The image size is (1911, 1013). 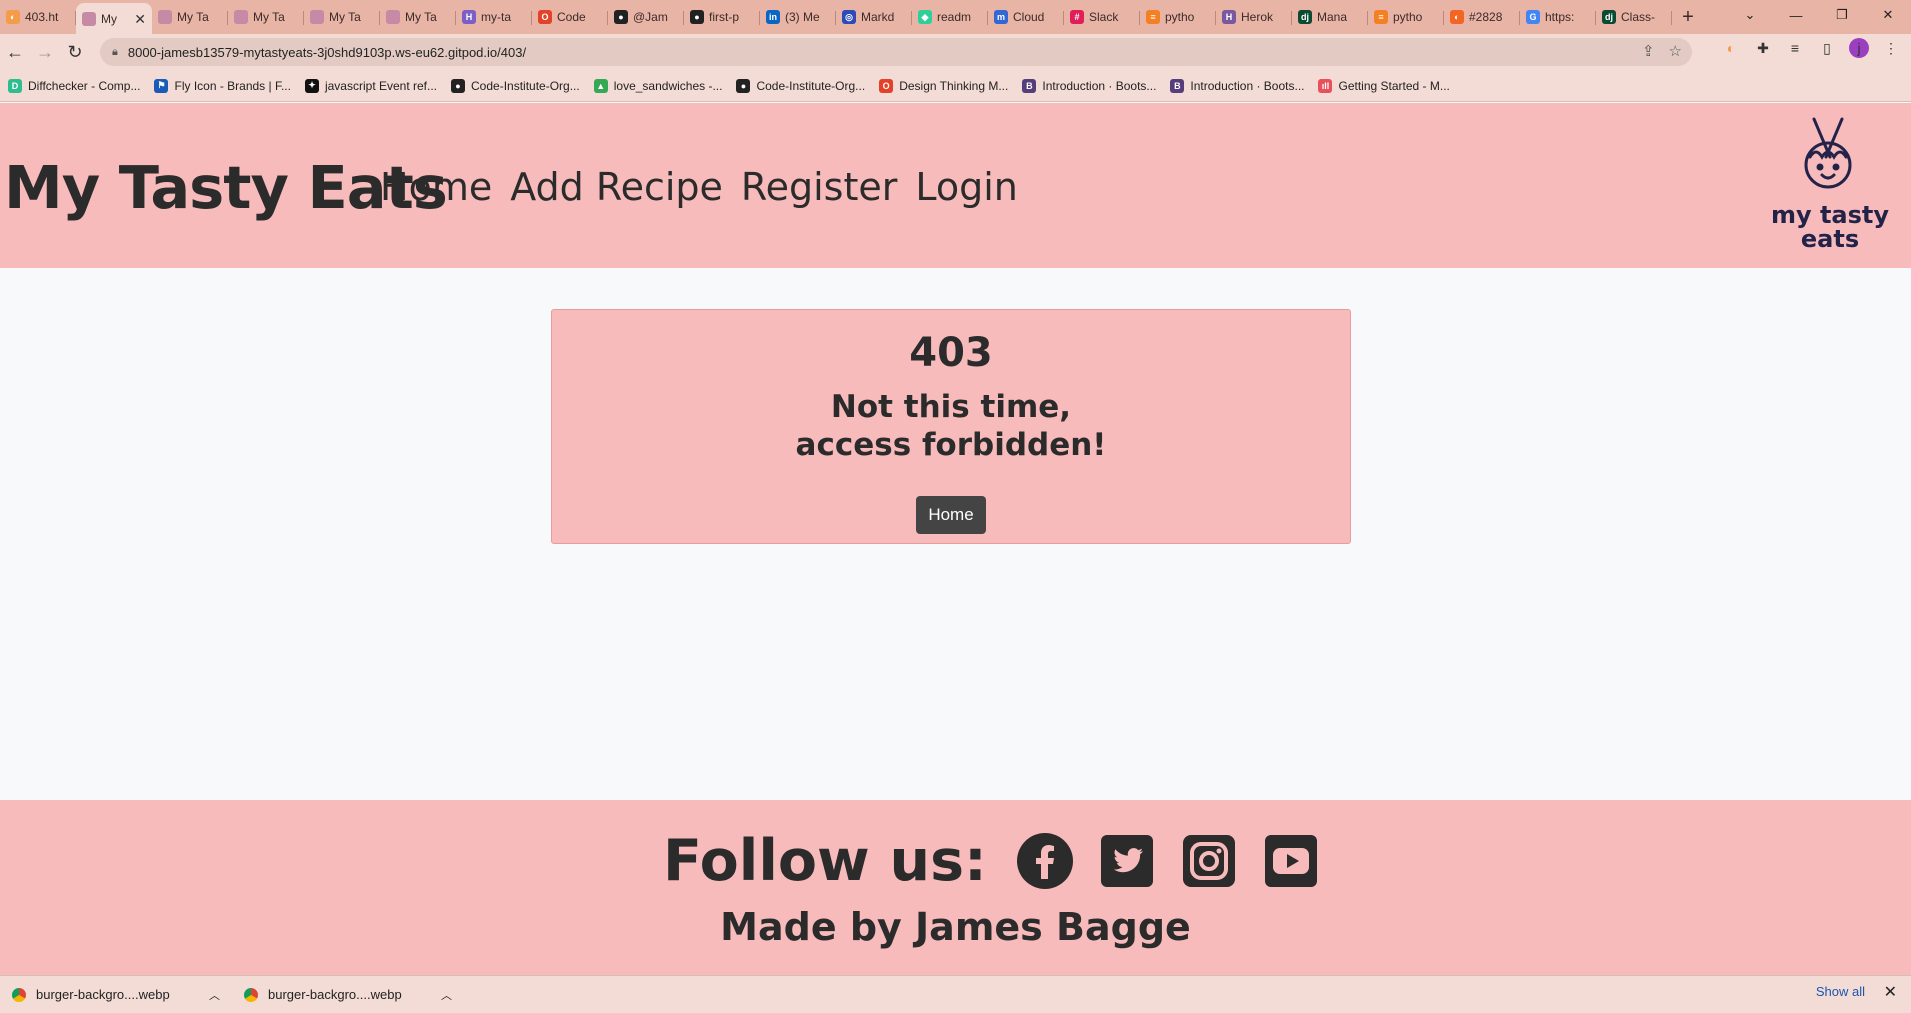 What do you see at coordinates (1763, 48) in the screenshot?
I see `puzzle-icon: ✚` at bounding box center [1763, 48].